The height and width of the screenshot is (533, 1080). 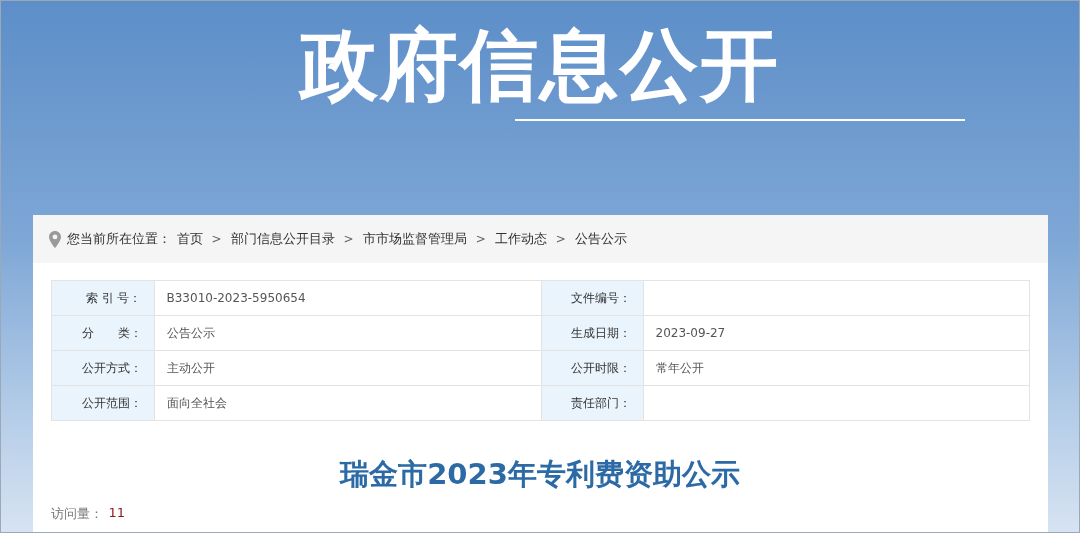 I want to click on field-value: B33010-2023-5950654, so click(x=348, y=298).